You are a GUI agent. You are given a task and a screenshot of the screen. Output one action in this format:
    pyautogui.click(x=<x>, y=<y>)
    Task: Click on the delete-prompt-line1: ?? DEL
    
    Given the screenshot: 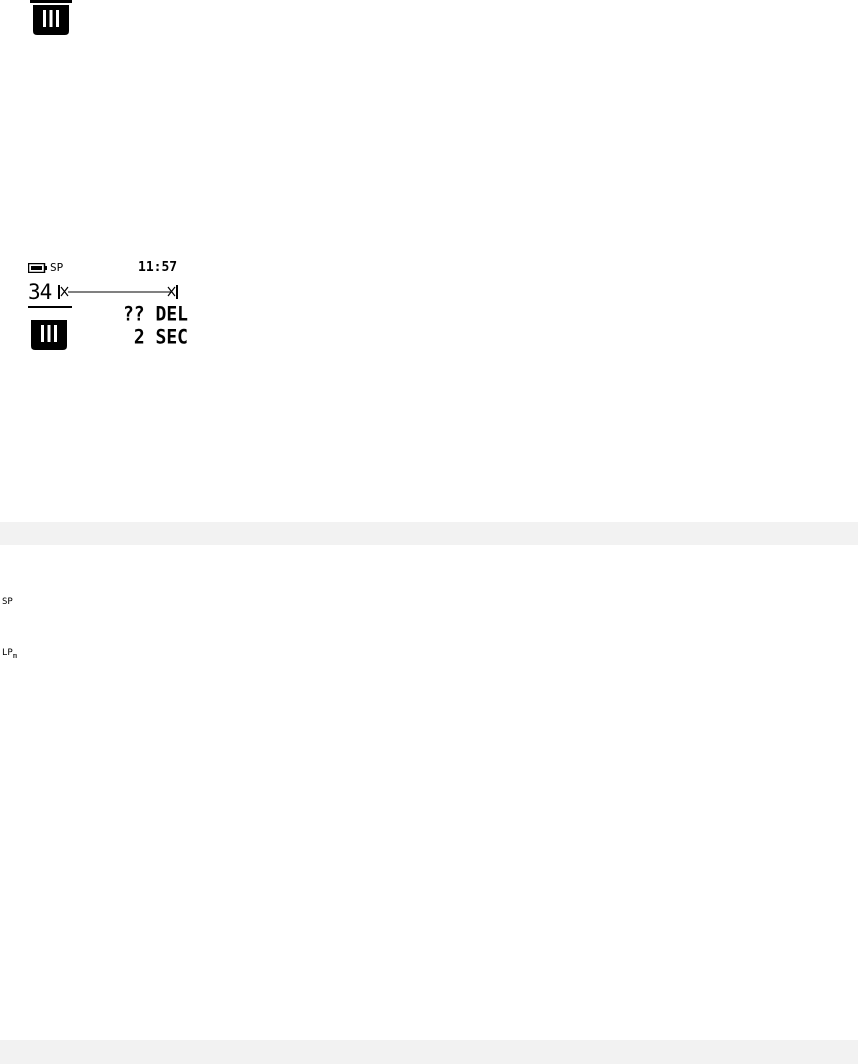 What is the action you would take?
    pyautogui.click(x=155, y=314)
    